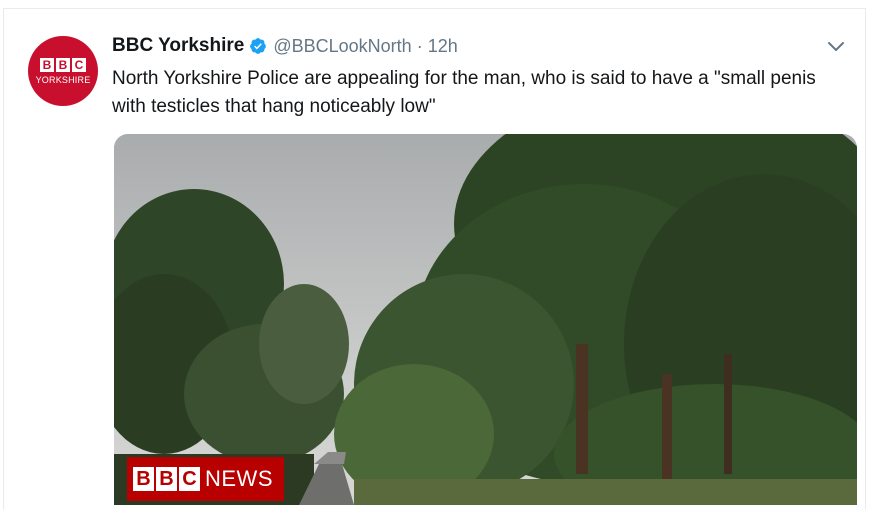  Describe the element at coordinates (189, 479) in the screenshot. I see `badge-letter: C` at that location.